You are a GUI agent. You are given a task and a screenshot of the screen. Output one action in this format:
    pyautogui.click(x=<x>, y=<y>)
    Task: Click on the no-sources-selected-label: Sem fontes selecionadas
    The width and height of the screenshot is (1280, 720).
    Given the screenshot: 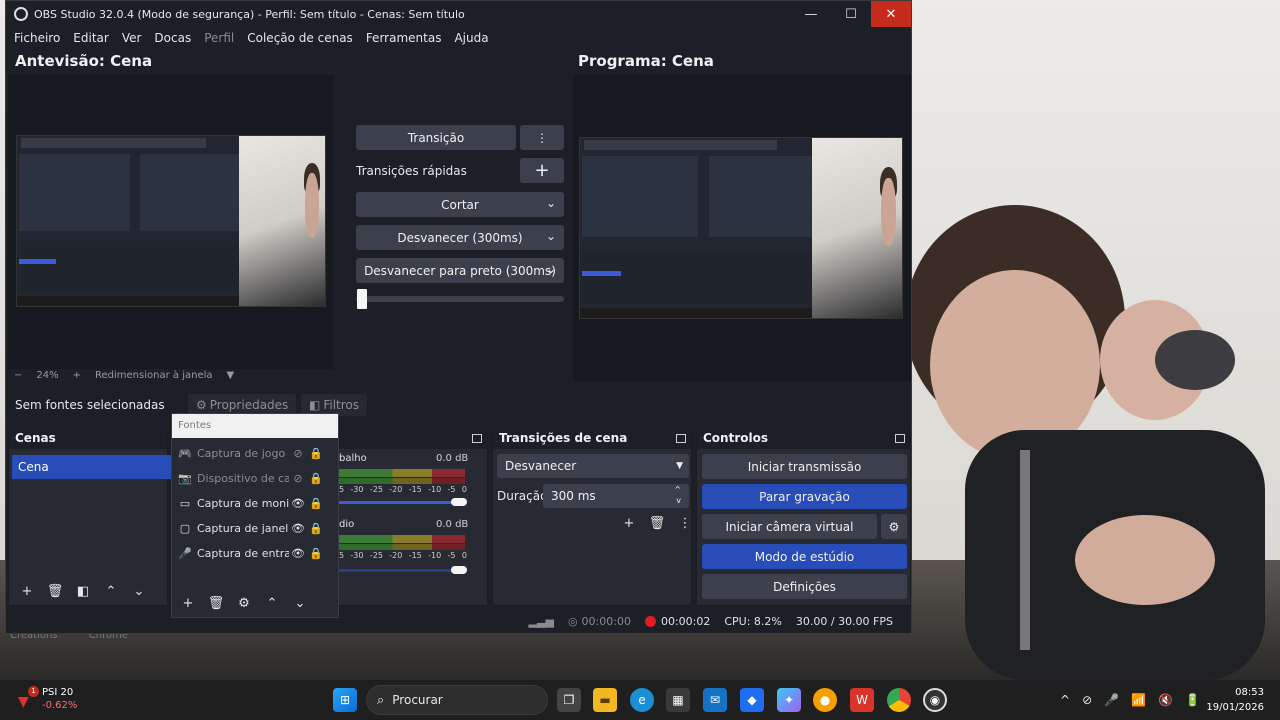 What is the action you would take?
    pyautogui.click(x=90, y=405)
    